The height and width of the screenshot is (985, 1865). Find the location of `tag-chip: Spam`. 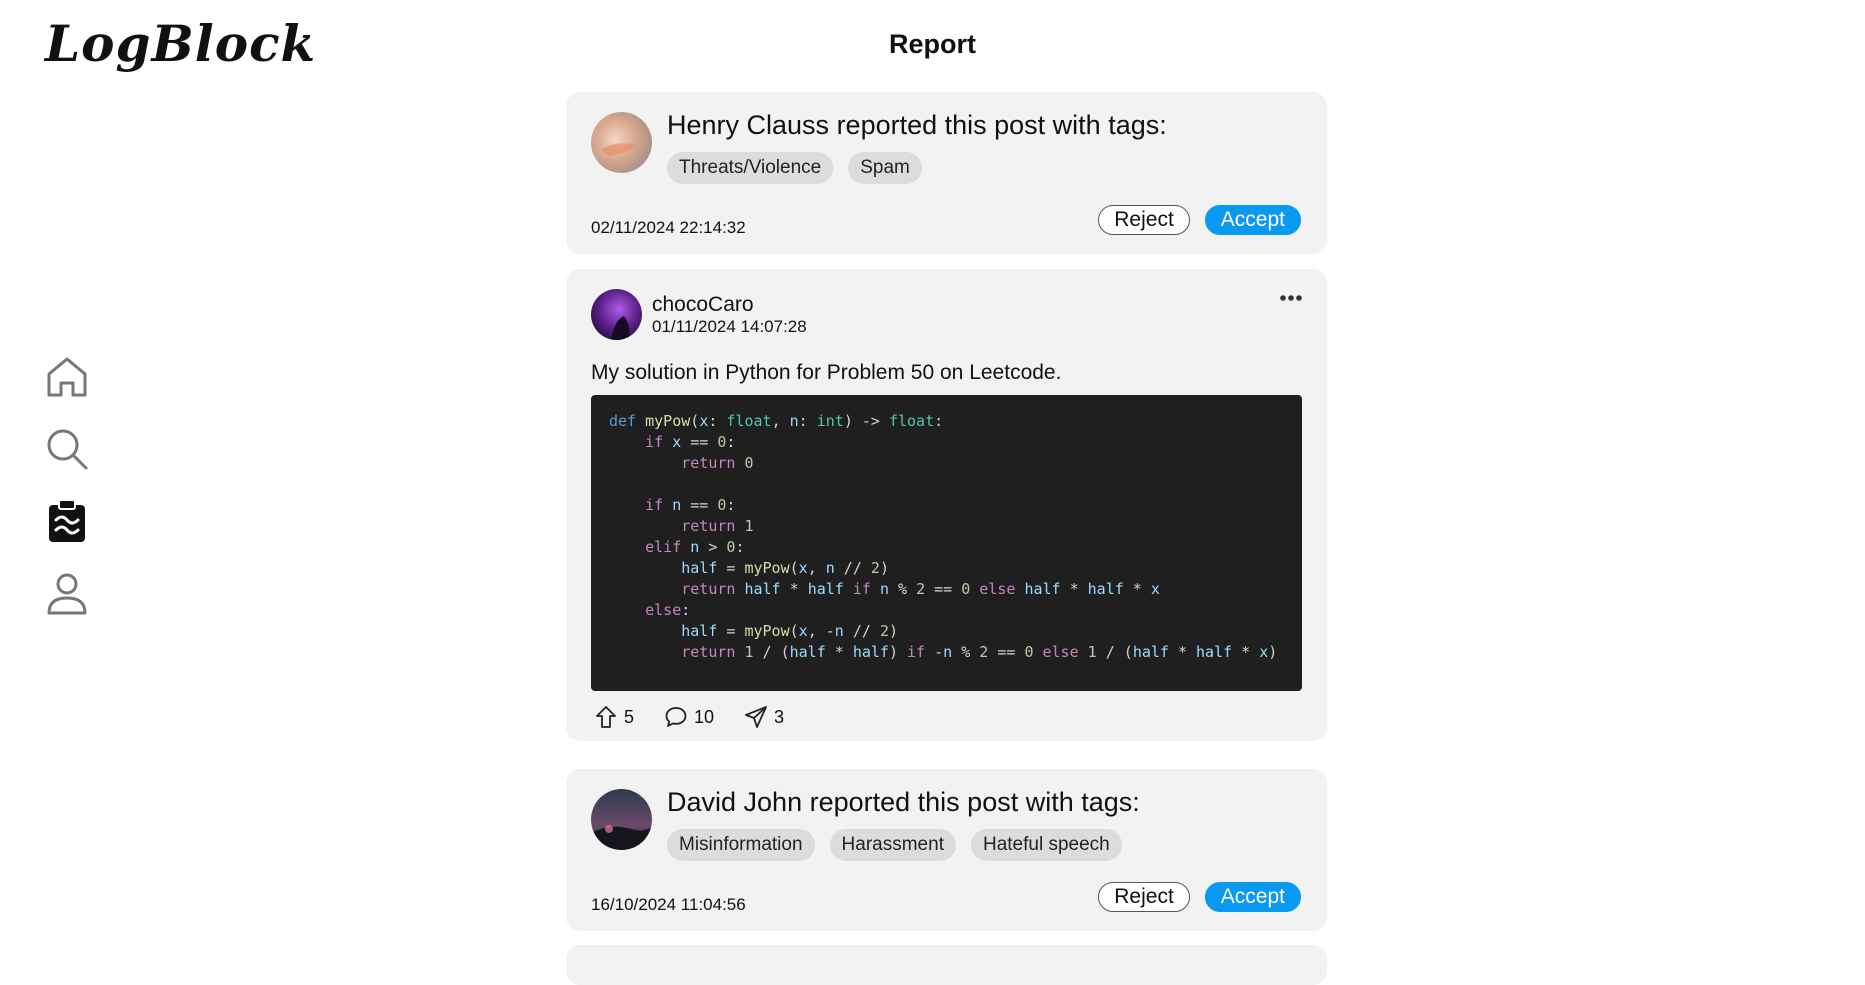

tag-chip: Spam is located at coordinates (885, 168).